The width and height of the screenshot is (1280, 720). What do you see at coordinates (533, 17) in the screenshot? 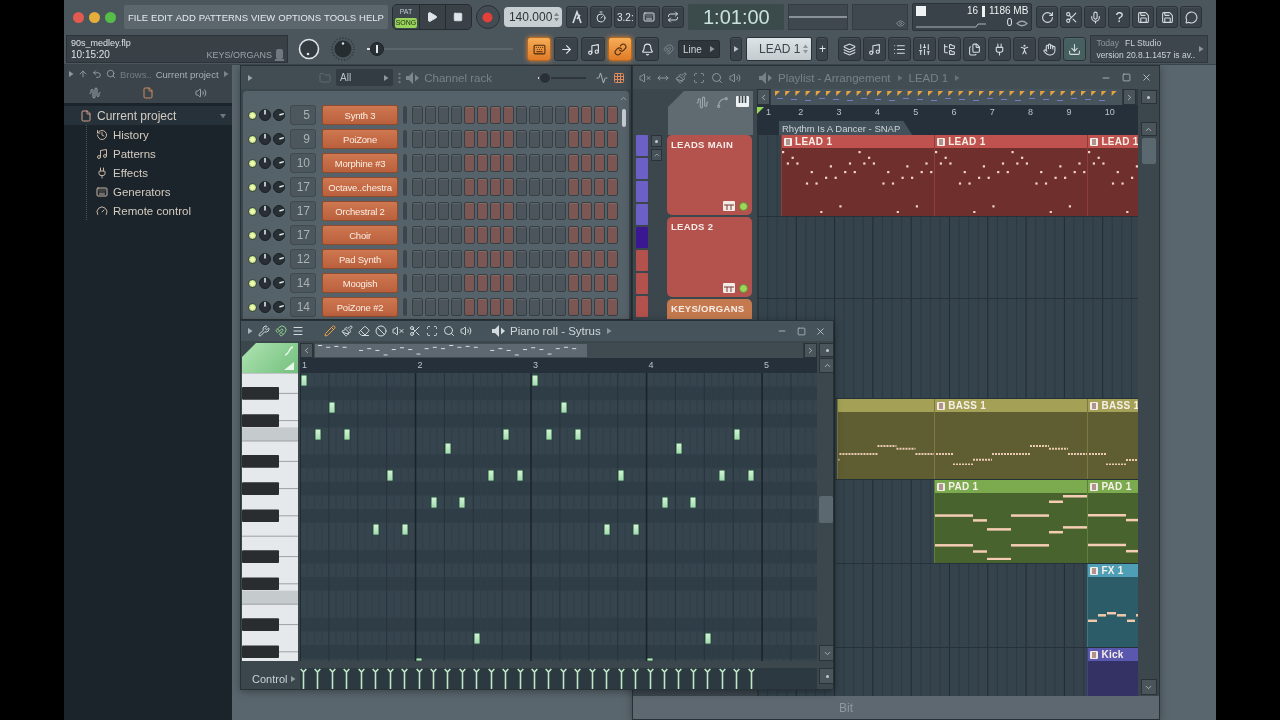
I see `tempo-field: 140.000` at bounding box center [533, 17].